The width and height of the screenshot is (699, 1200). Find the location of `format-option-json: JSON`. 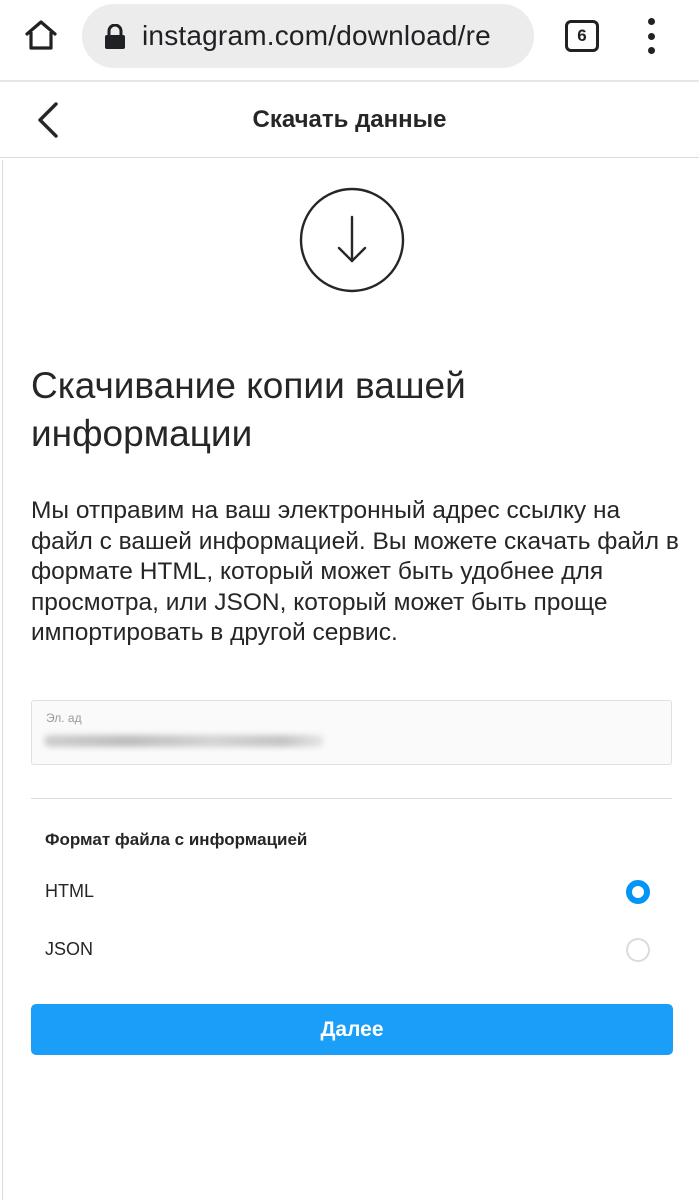

format-option-json: JSON is located at coordinates (351, 950).